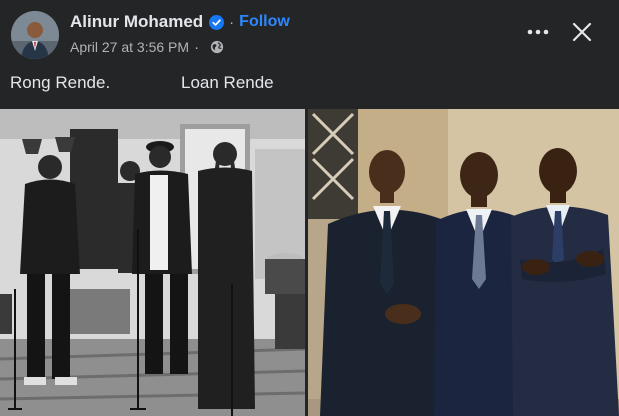 This screenshot has height=416, width=619. What do you see at coordinates (35, 35) in the screenshot?
I see `author-avatar` at bounding box center [35, 35].